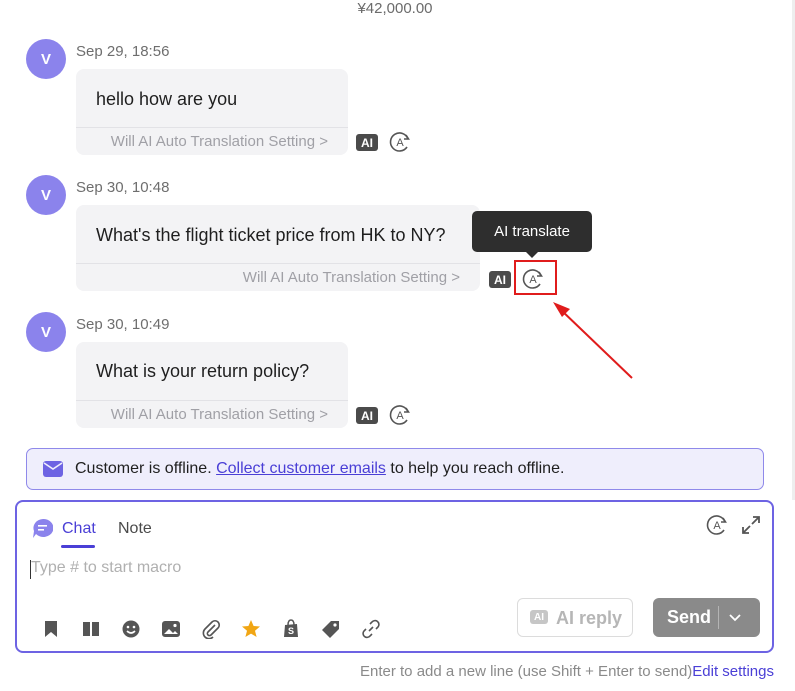  Describe the element at coordinates (123, 187) in the screenshot. I see `message-time: Sep 30, 10:48` at that location.